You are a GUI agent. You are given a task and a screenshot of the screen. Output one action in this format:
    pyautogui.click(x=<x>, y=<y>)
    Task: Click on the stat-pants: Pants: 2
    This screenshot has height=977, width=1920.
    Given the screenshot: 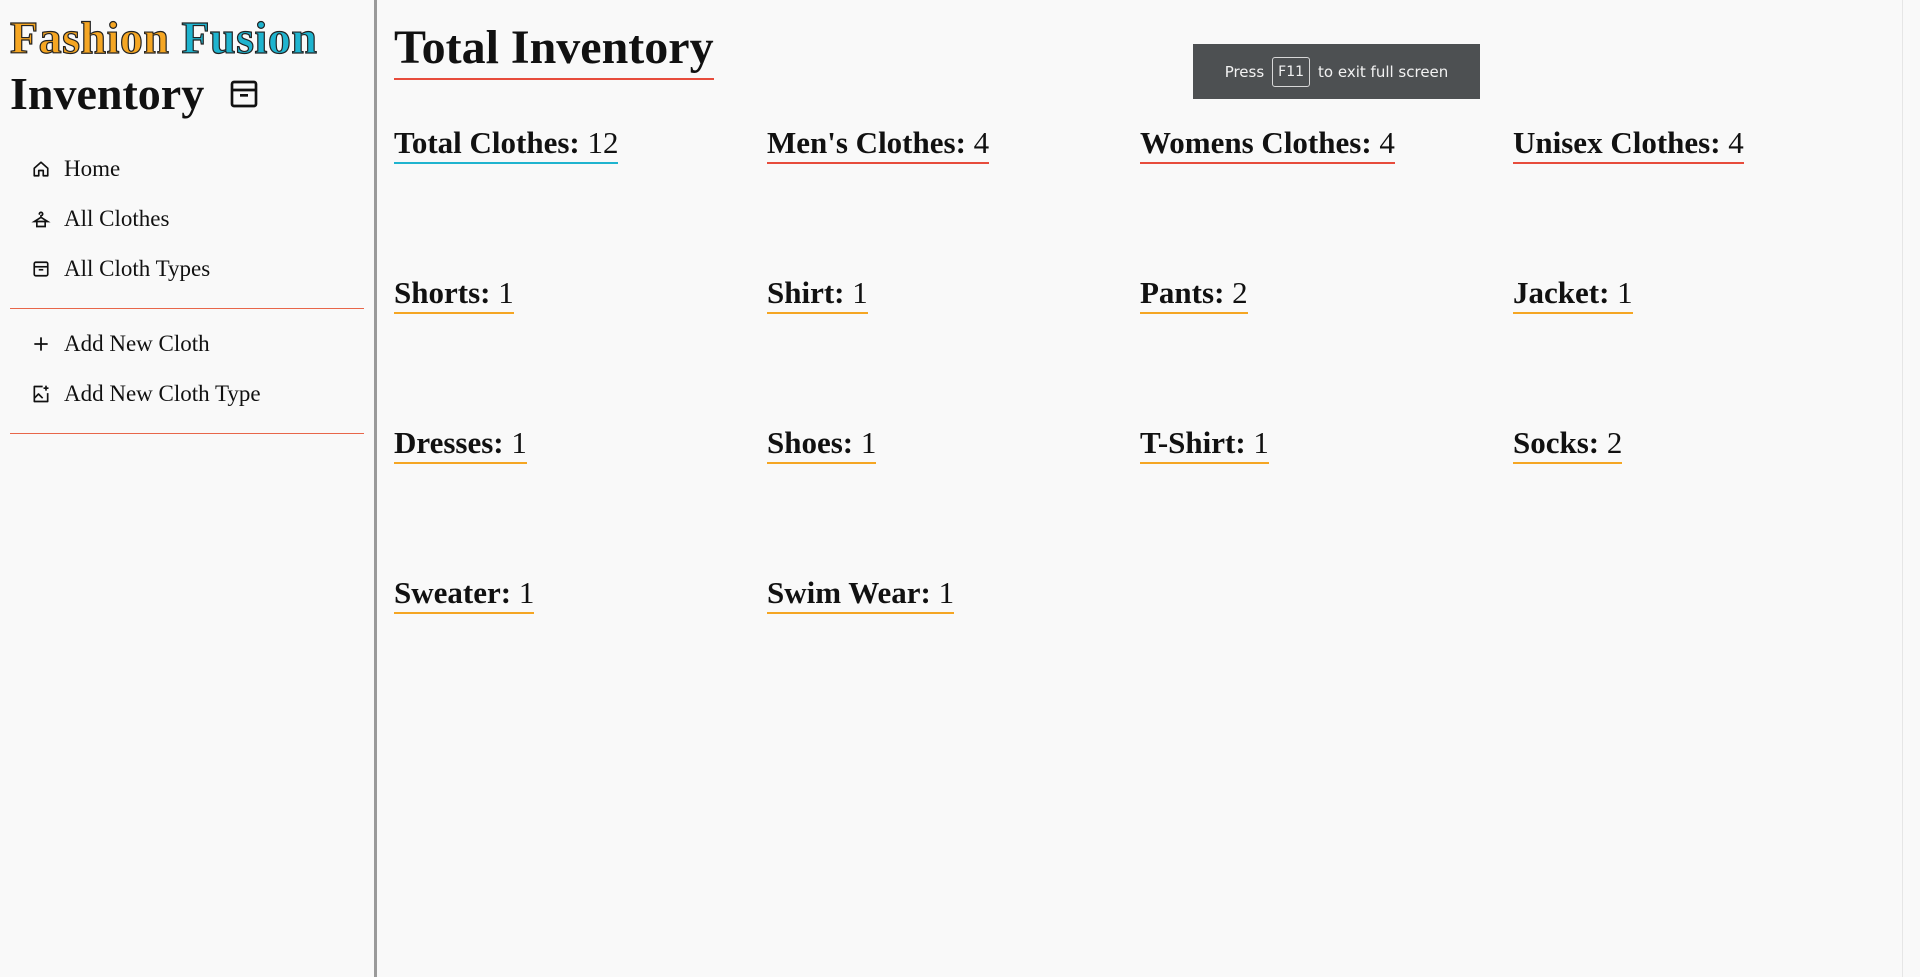 What is the action you would take?
    pyautogui.click(x=1326, y=350)
    